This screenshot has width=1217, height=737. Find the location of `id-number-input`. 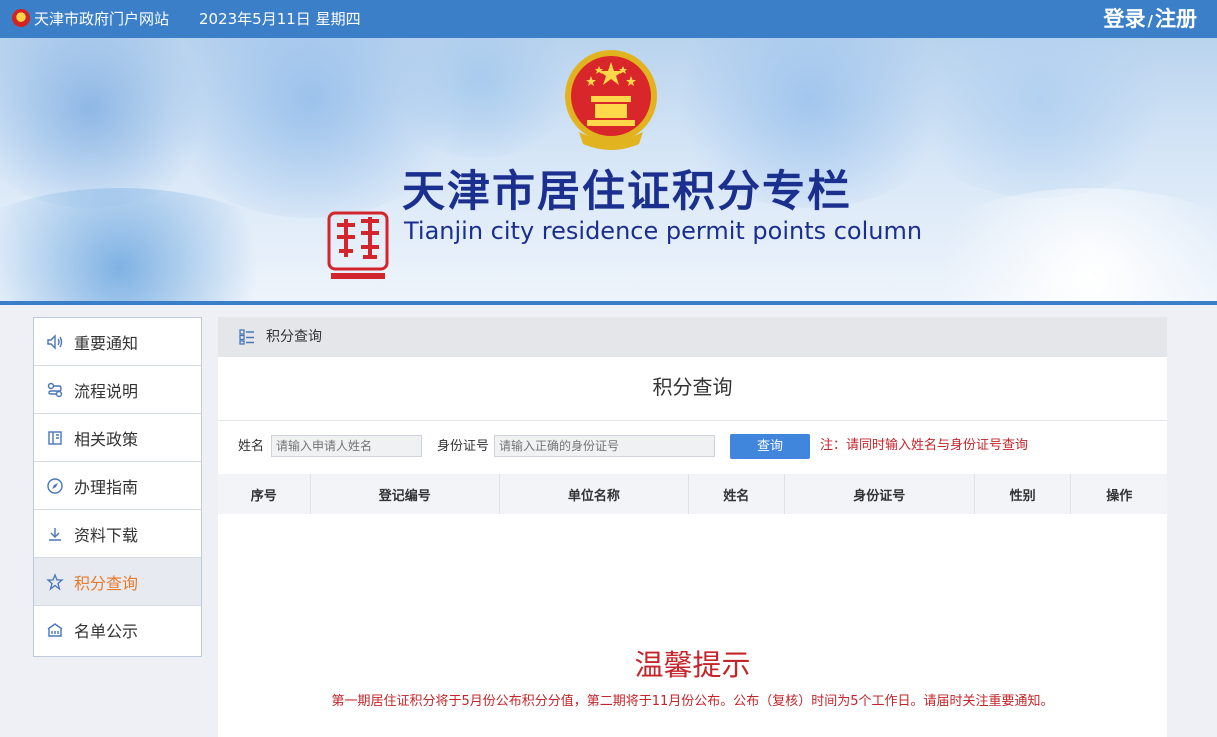

id-number-input is located at coordinates (604, 446).